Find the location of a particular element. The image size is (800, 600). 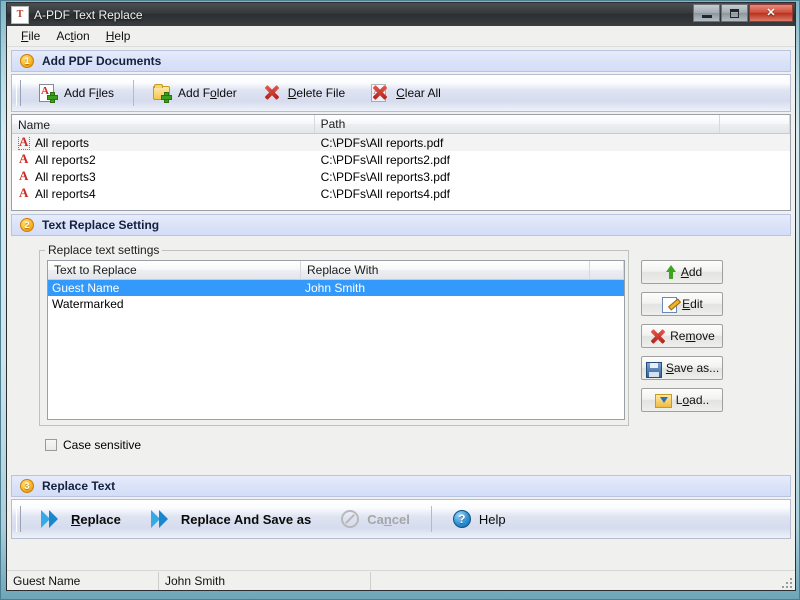

add-files-button: Add Files is located at coordinates (76, 93).